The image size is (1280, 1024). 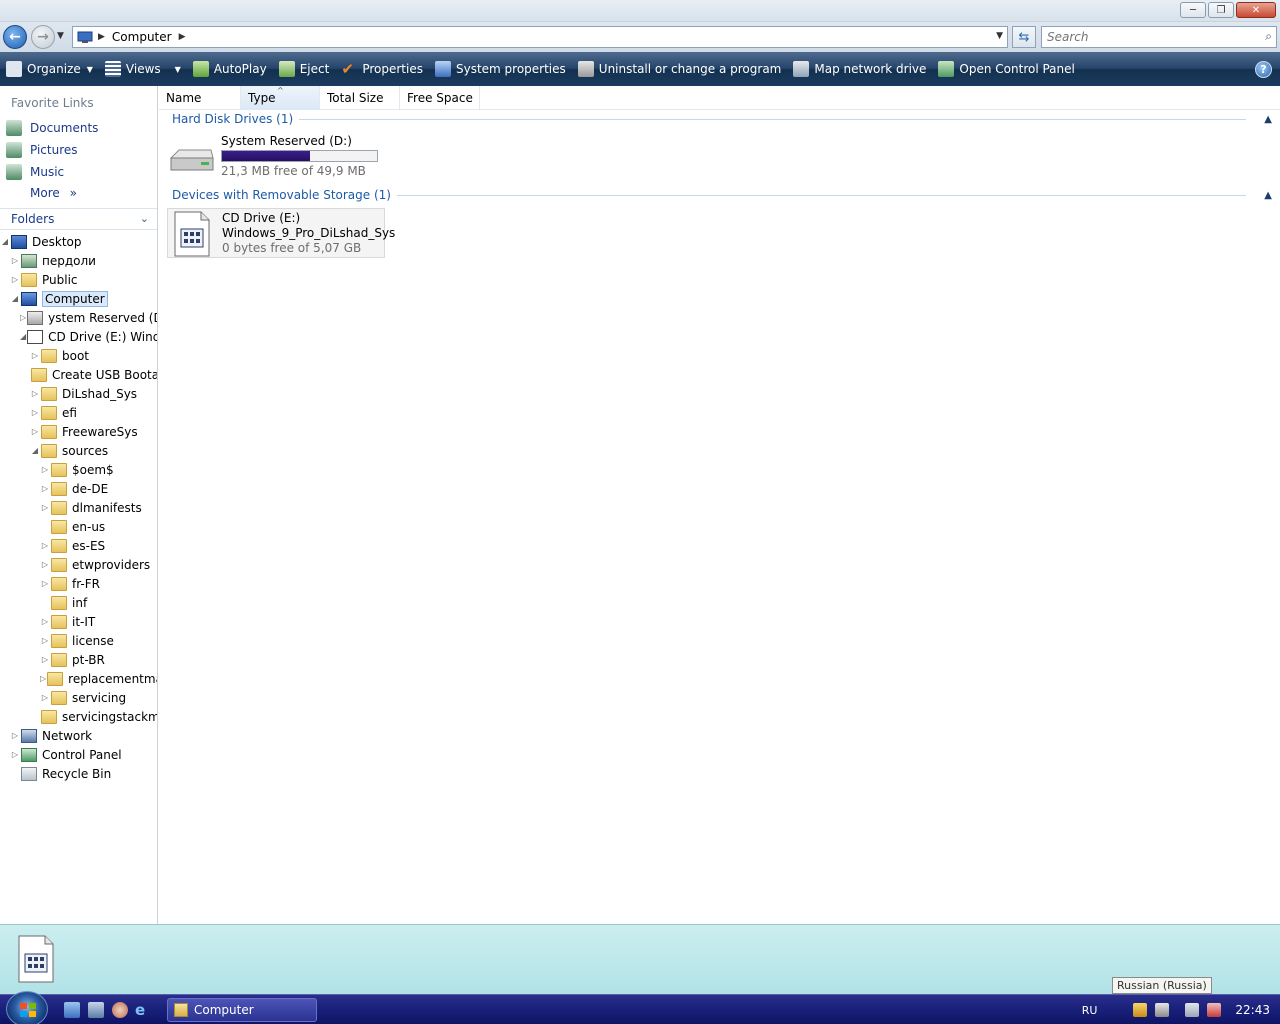 What do you see at coordinates (98, 697) in the screenshot?
I see `tree-item: ▷ servicing` at bounding box center [98, 697].